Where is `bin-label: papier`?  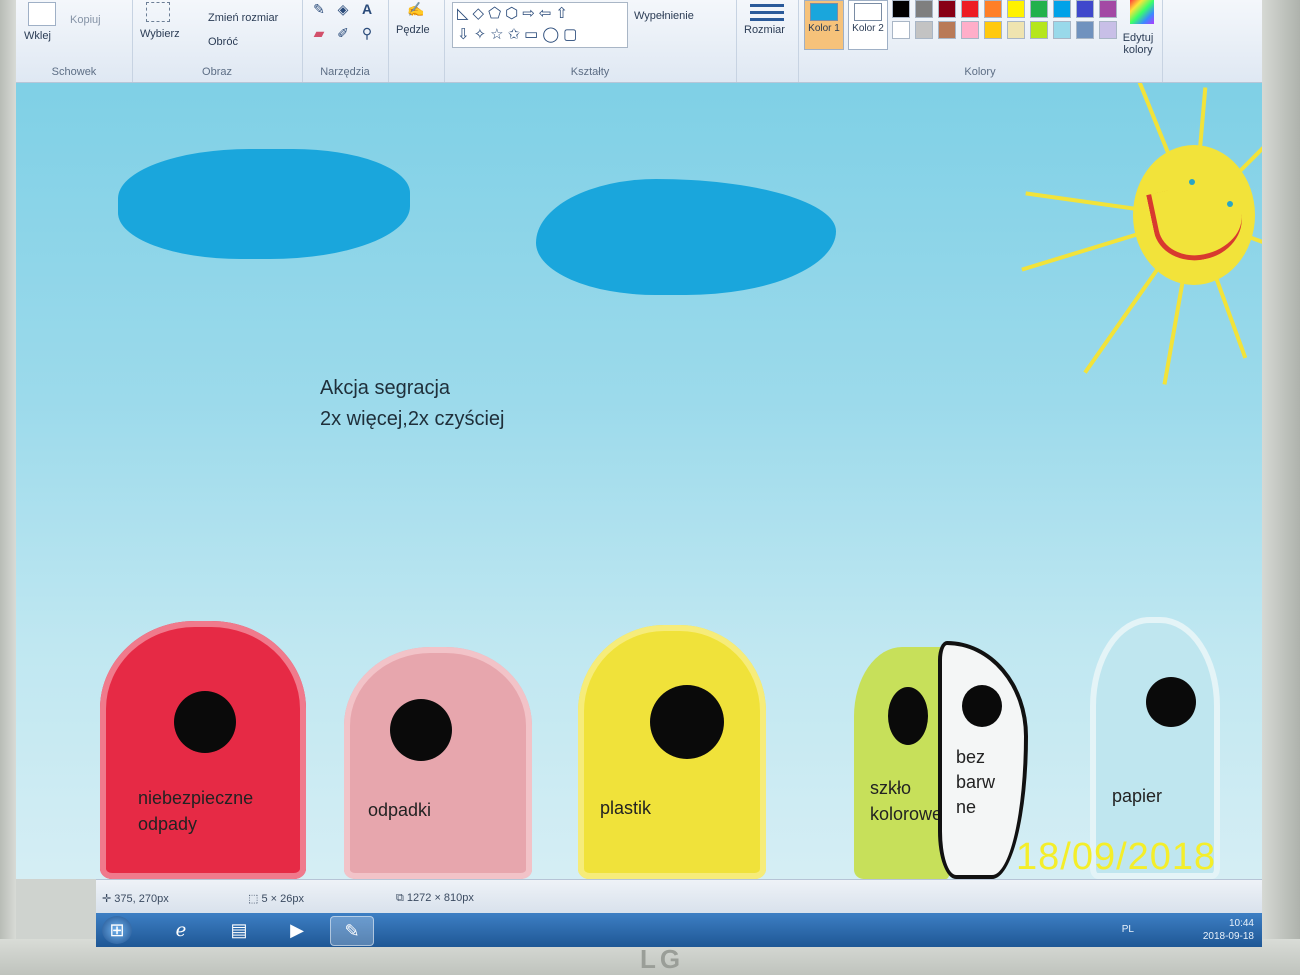 bin-label: papier is located at coordinates (1137, 796).